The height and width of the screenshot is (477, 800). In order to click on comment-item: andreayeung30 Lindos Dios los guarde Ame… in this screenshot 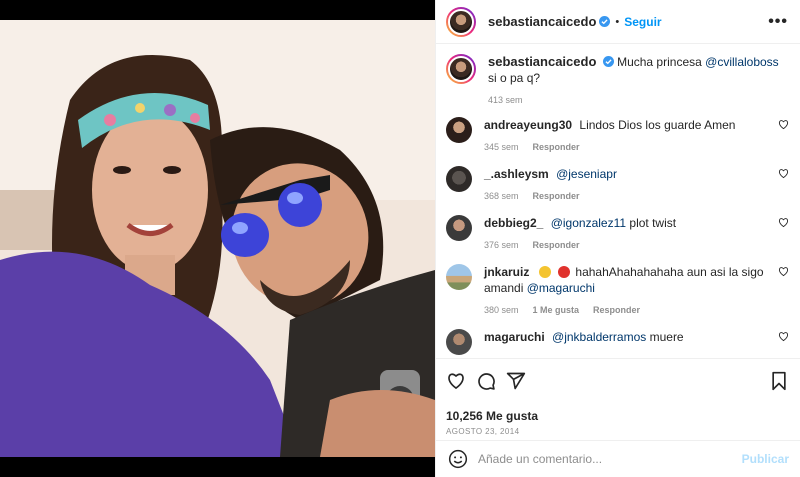, I will do `click(617, 134)`.